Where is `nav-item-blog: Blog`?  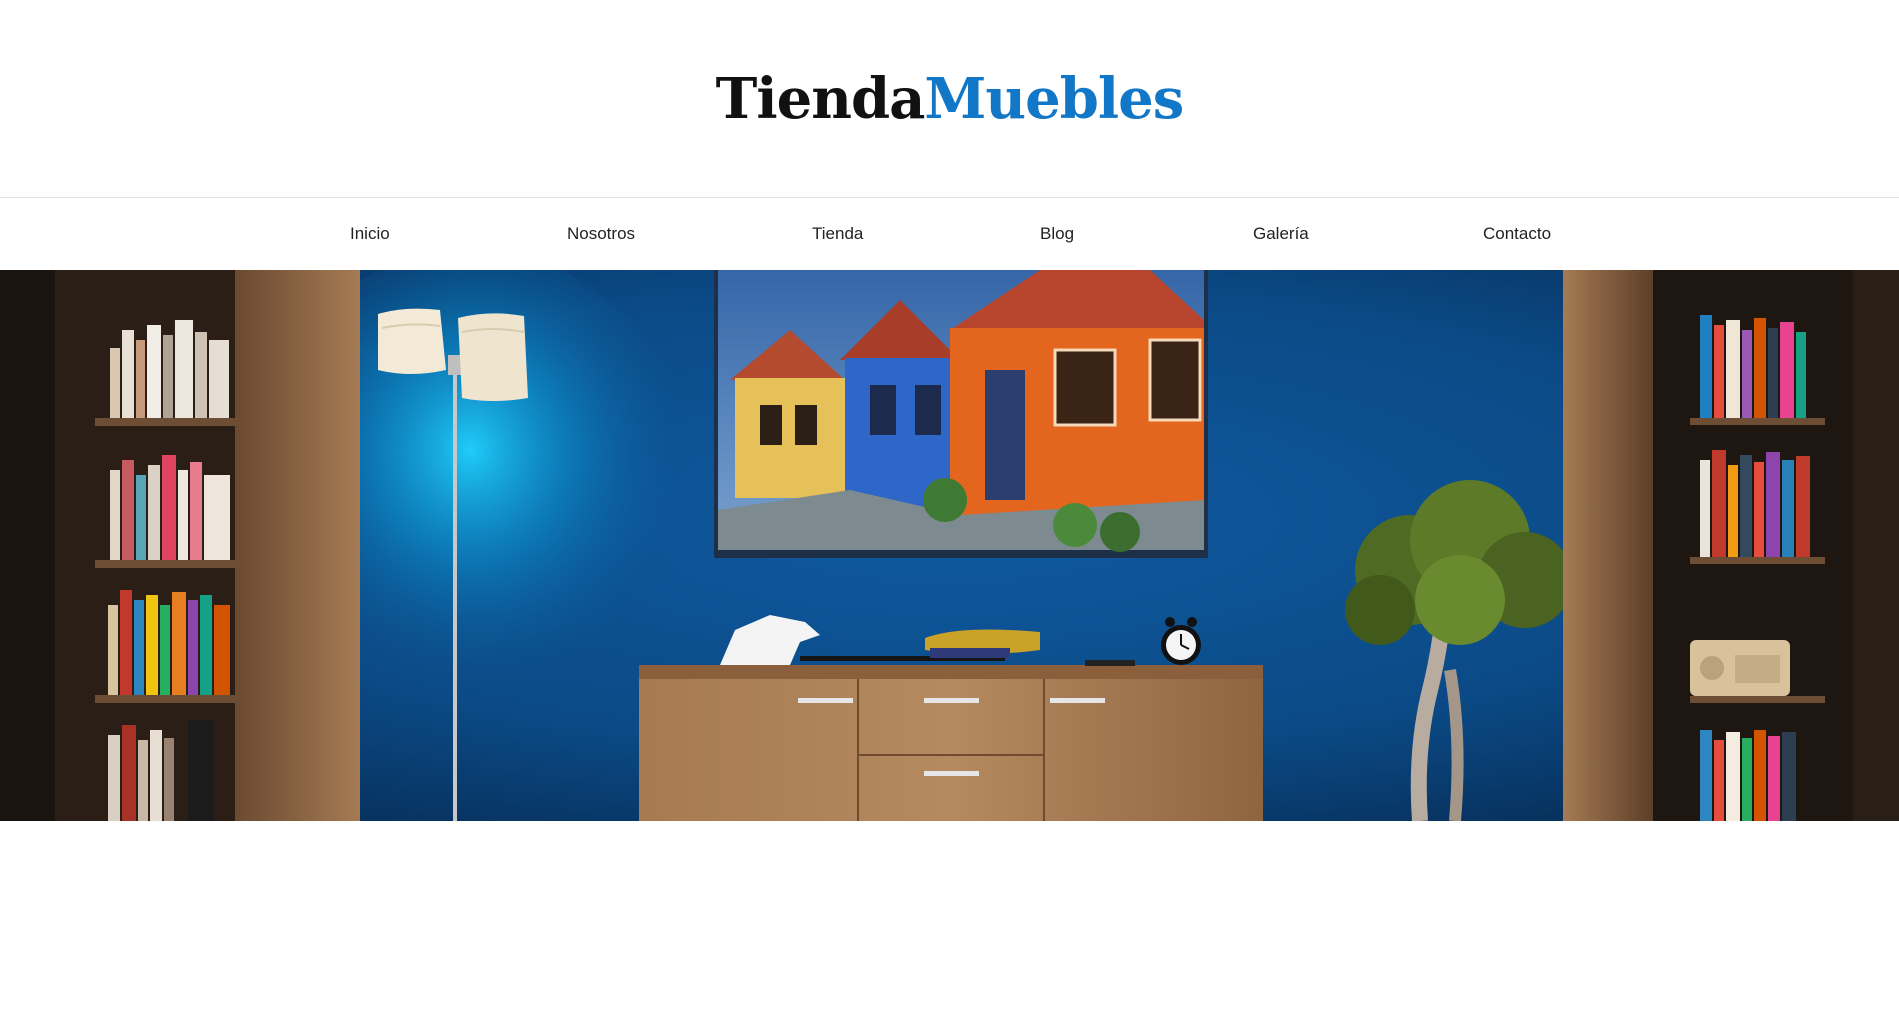 nav-item-blog: Blog is located at coordinates (1057, 234).